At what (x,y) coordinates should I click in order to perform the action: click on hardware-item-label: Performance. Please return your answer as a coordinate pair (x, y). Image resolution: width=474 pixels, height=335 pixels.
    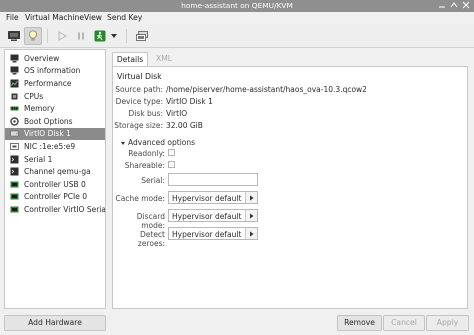
    Looking at the image, I should click on (48, 83).